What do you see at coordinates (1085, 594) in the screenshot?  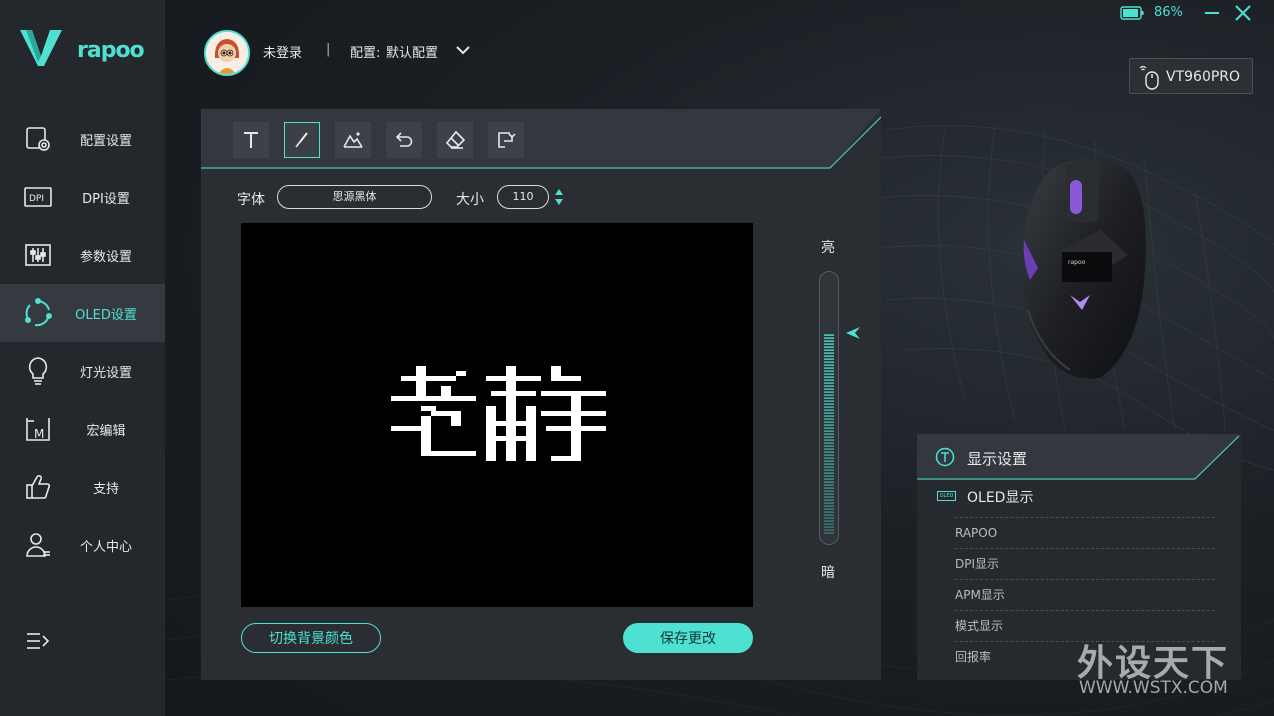 I see `display-option-apm: APM显示` at bounding box center [1085, 594].